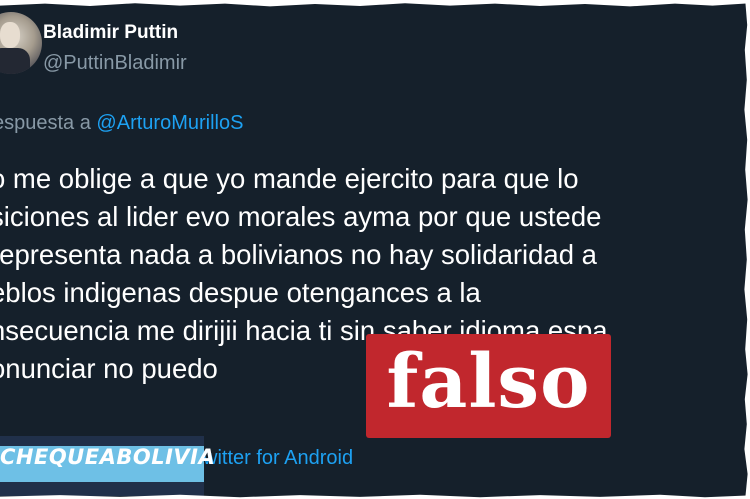 The image size is (750, 499). I want to click on torn-edge-top, so click(375, 3).